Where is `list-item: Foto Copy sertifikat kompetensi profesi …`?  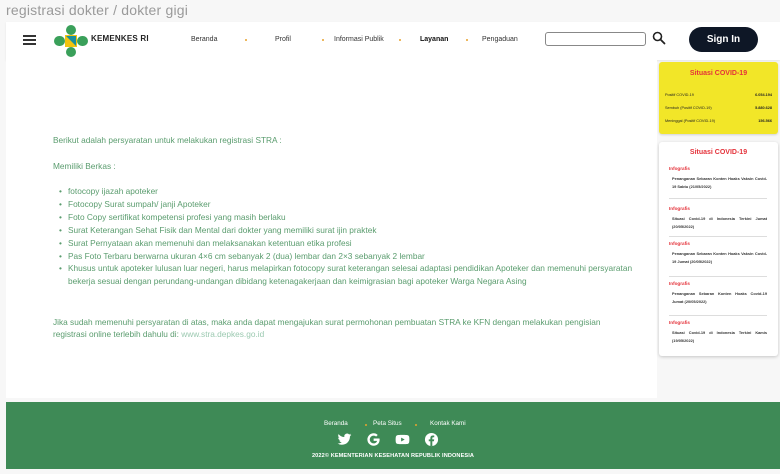
list-item: Foto Copy sertifikat kompetensi profesi … is located at coordinates (358, 217).